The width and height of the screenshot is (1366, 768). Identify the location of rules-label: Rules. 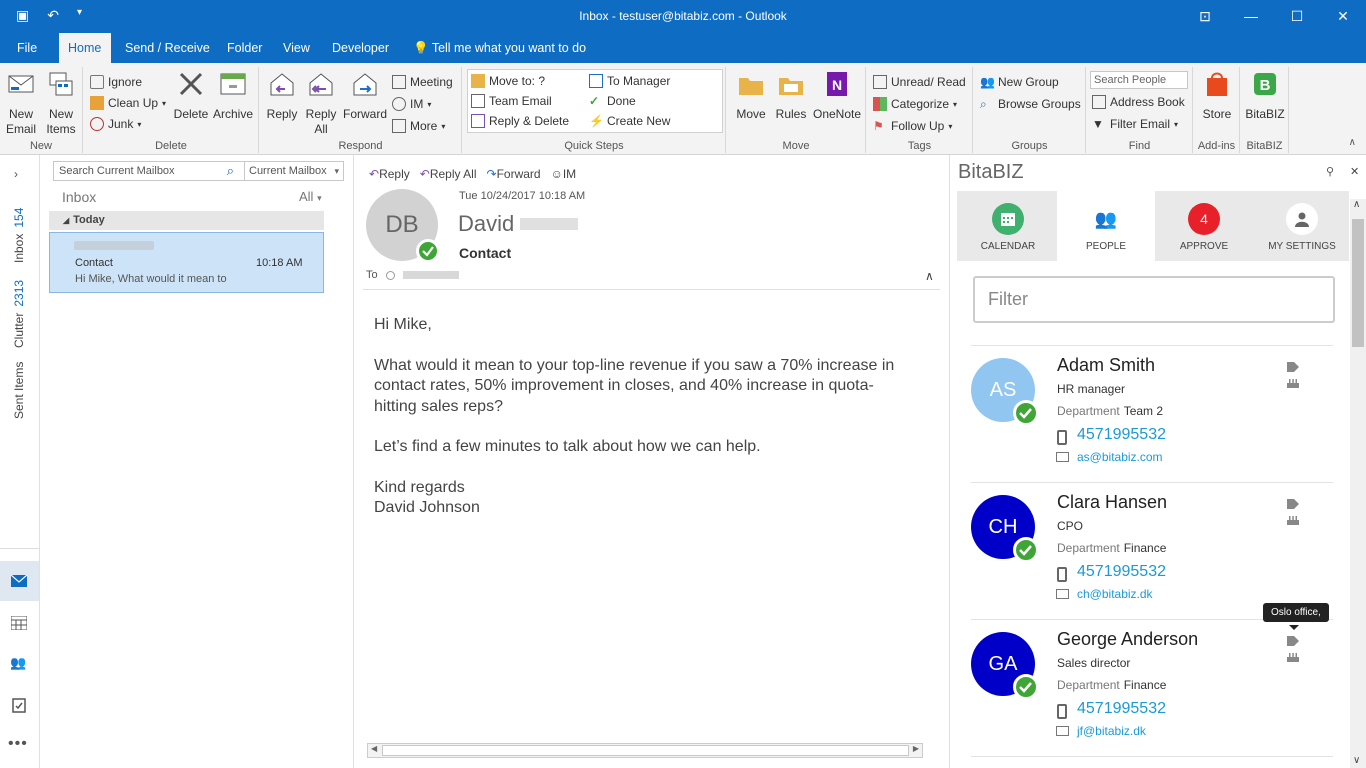
(791, 114).